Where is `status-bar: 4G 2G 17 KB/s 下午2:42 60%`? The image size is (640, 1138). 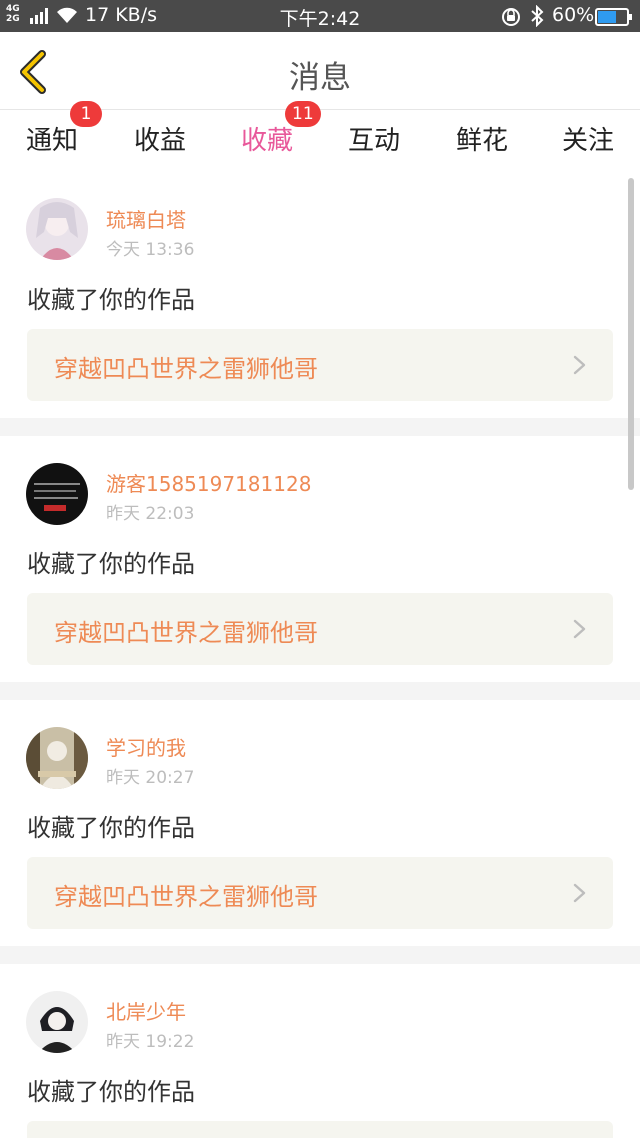
status-bar: 4G 2G 17 KB/s 下午2:42 60% is located at coordinates (320, 16).